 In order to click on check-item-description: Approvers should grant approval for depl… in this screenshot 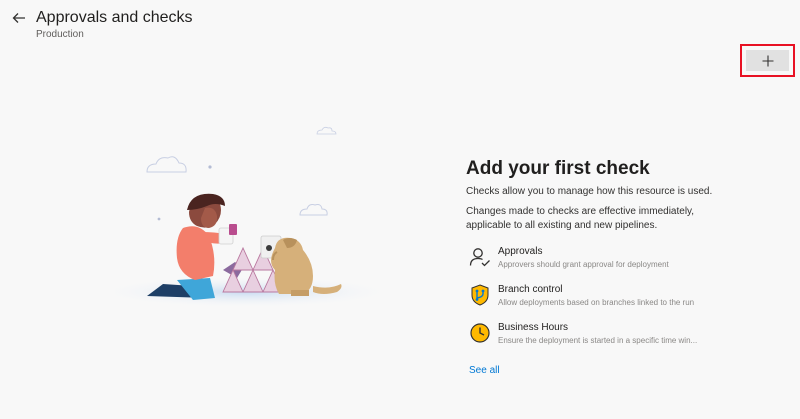, I will do `click(583, 264)`.